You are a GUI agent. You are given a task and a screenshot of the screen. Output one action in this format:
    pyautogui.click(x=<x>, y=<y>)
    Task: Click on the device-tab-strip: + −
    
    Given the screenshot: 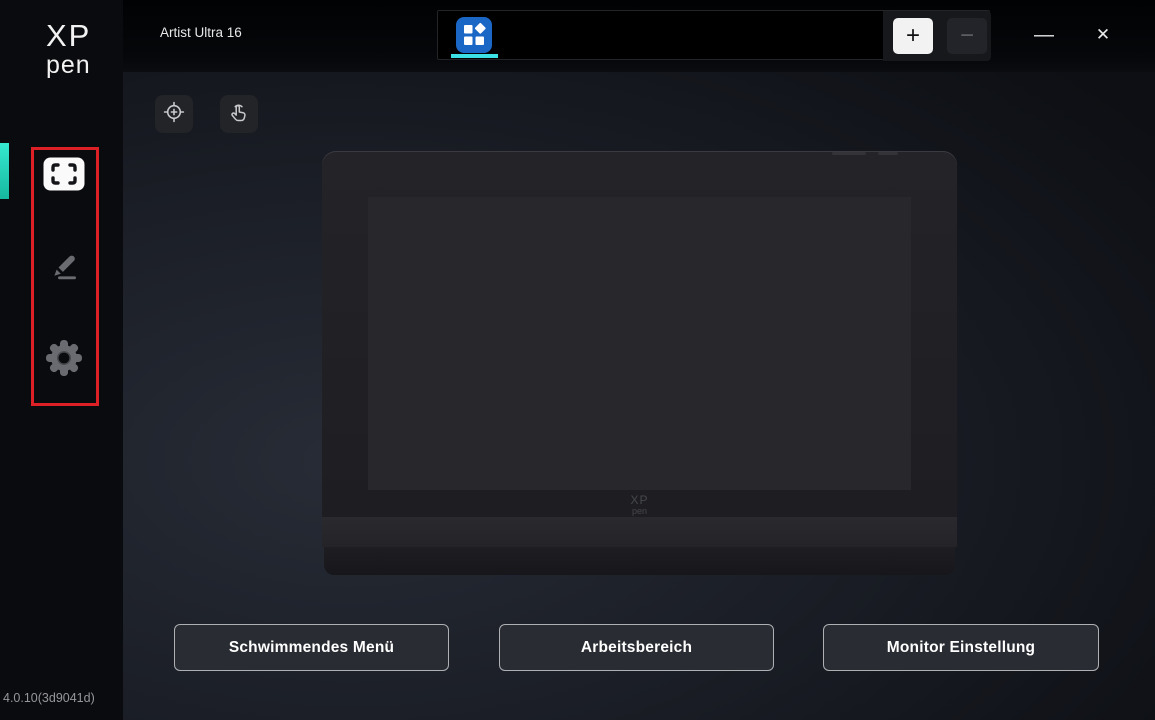 What is the action you would take?
    pyautogui.click(x=714, y=35)
    